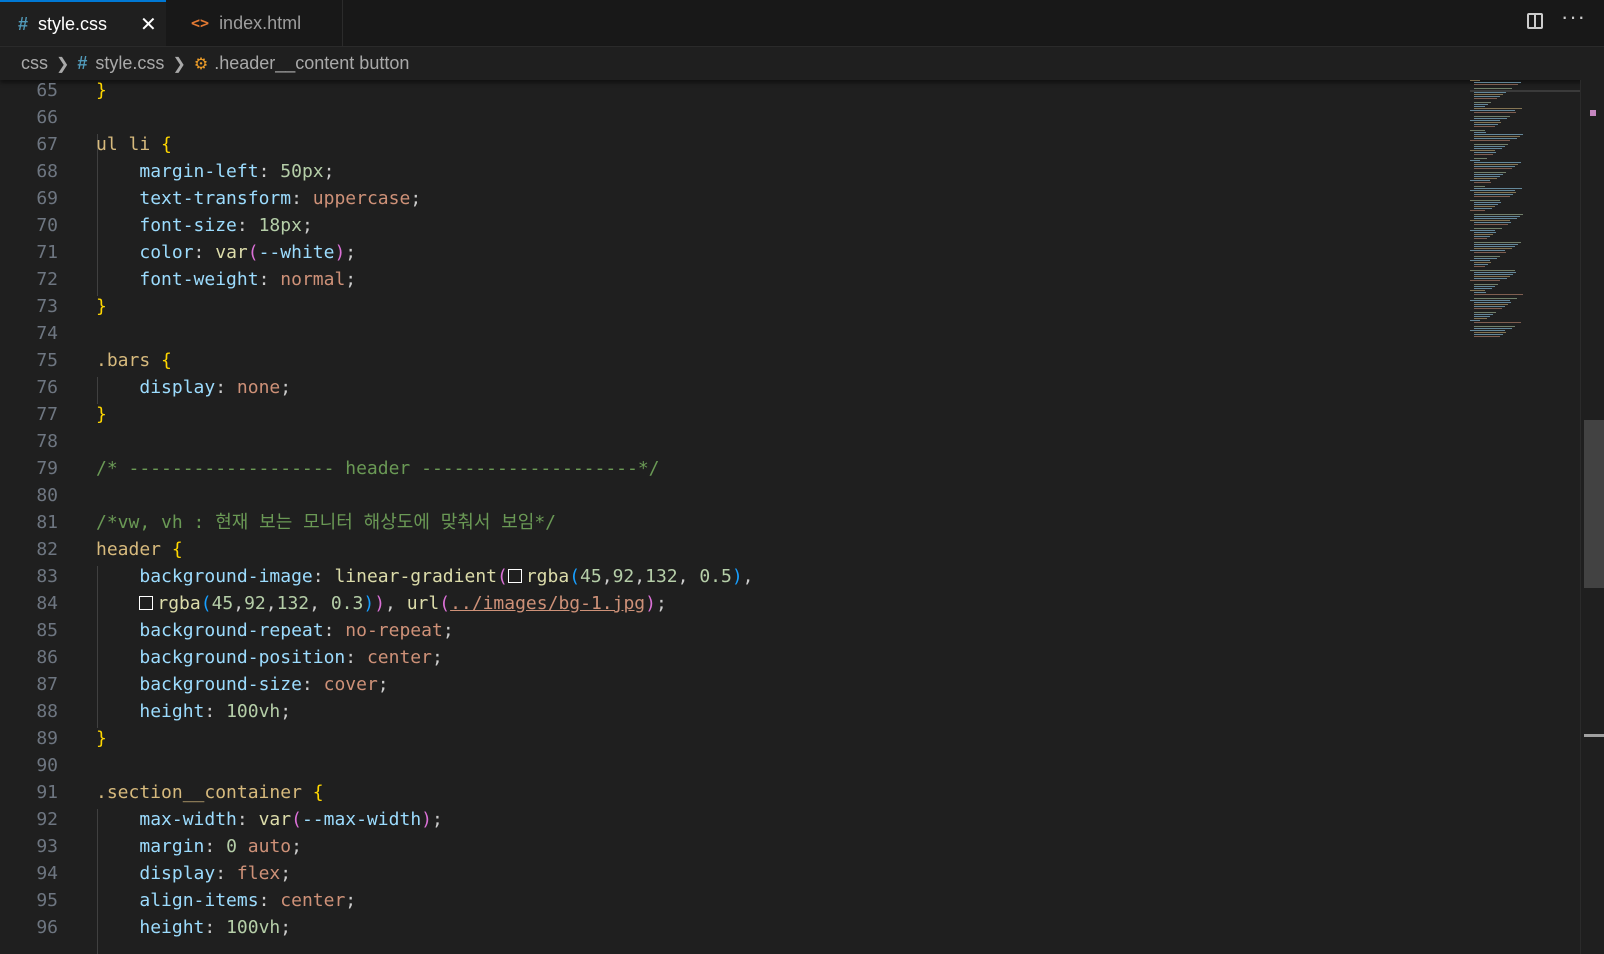 Image resolution: width=1604 pixels, height=954 pixels. I want to click on code-text: color: var(--white);, so click(226, 252).